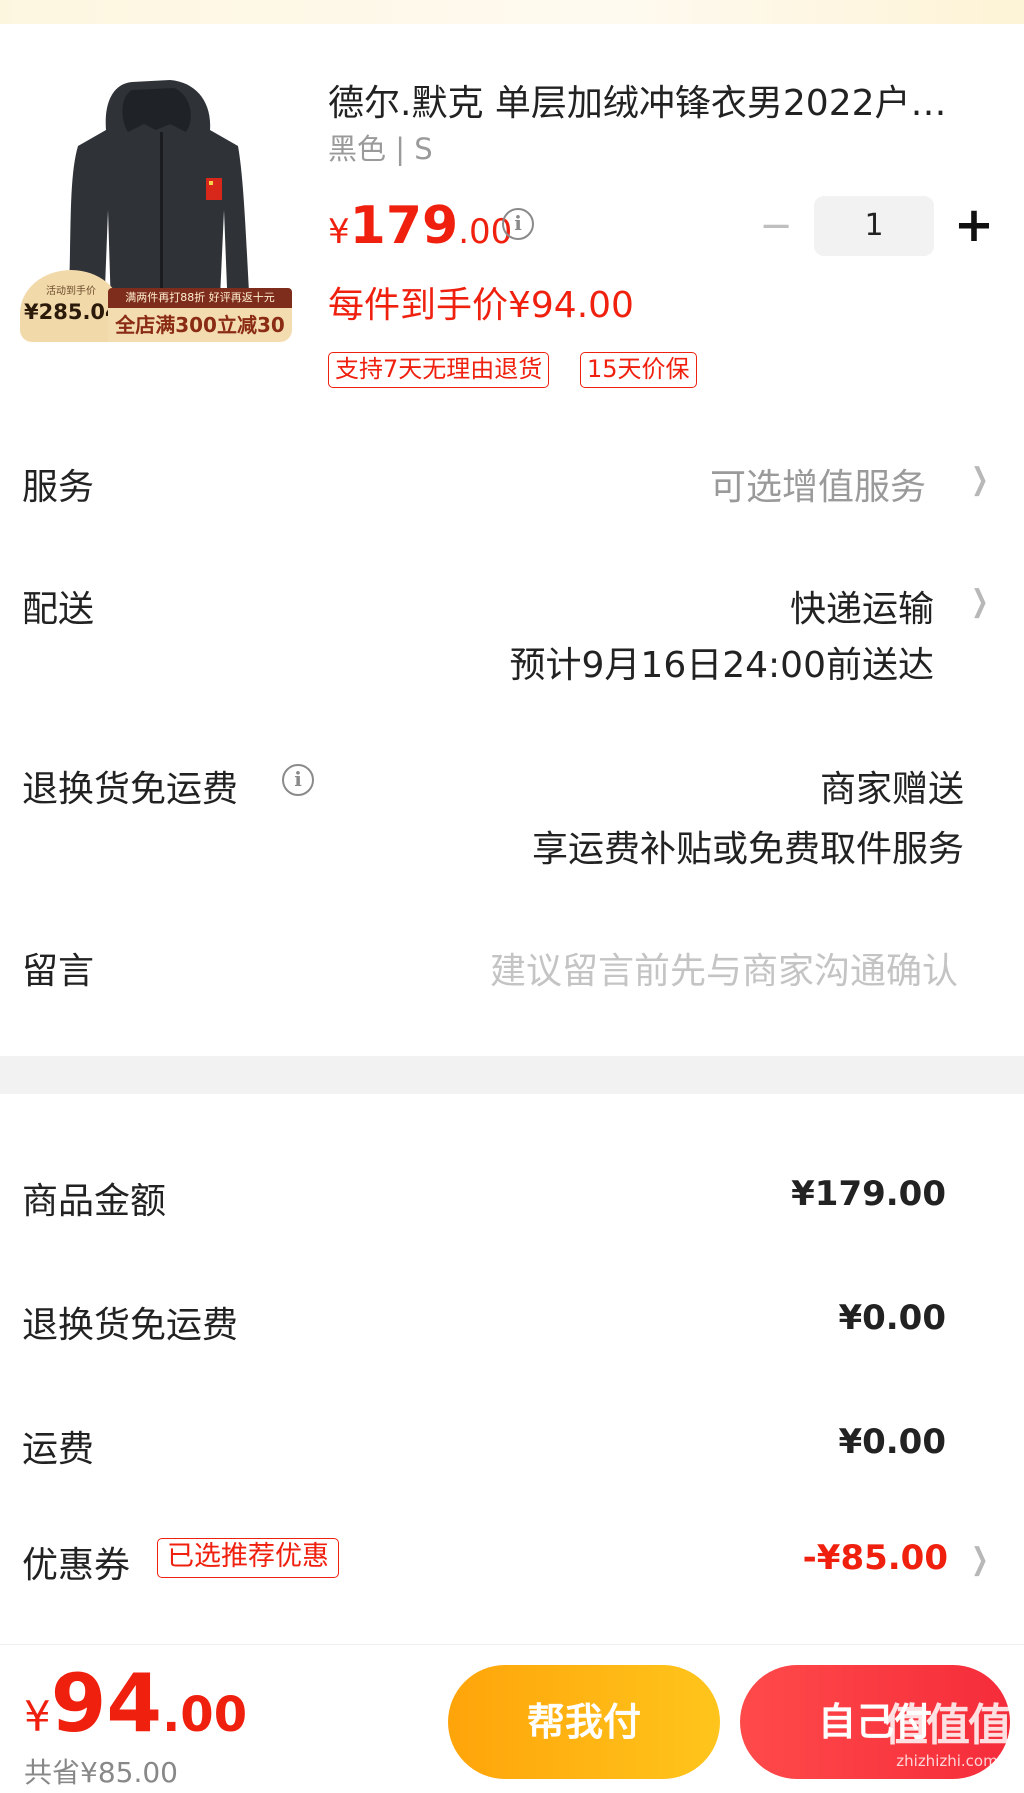 Image resolution: width=1024 pixels, height=1793 pixels. Describe the element at coordinates (101, 1772) in the screenshot. I see `total-saved: 共省¥85.00` at that location.